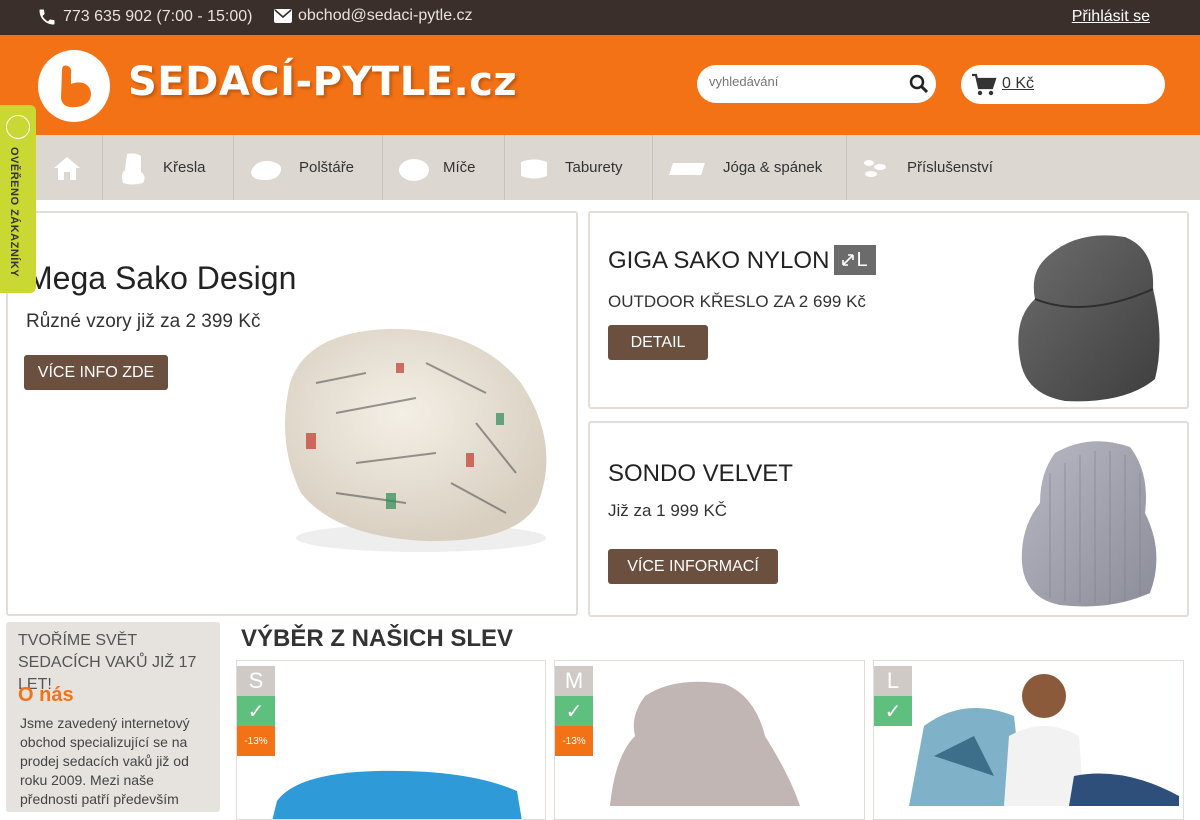  What do you see at coordinates (1023, 167) in the screenshot?
I see `nav-item-prislusenstvi: Příslušenství` at bounding box center [1023, 167].